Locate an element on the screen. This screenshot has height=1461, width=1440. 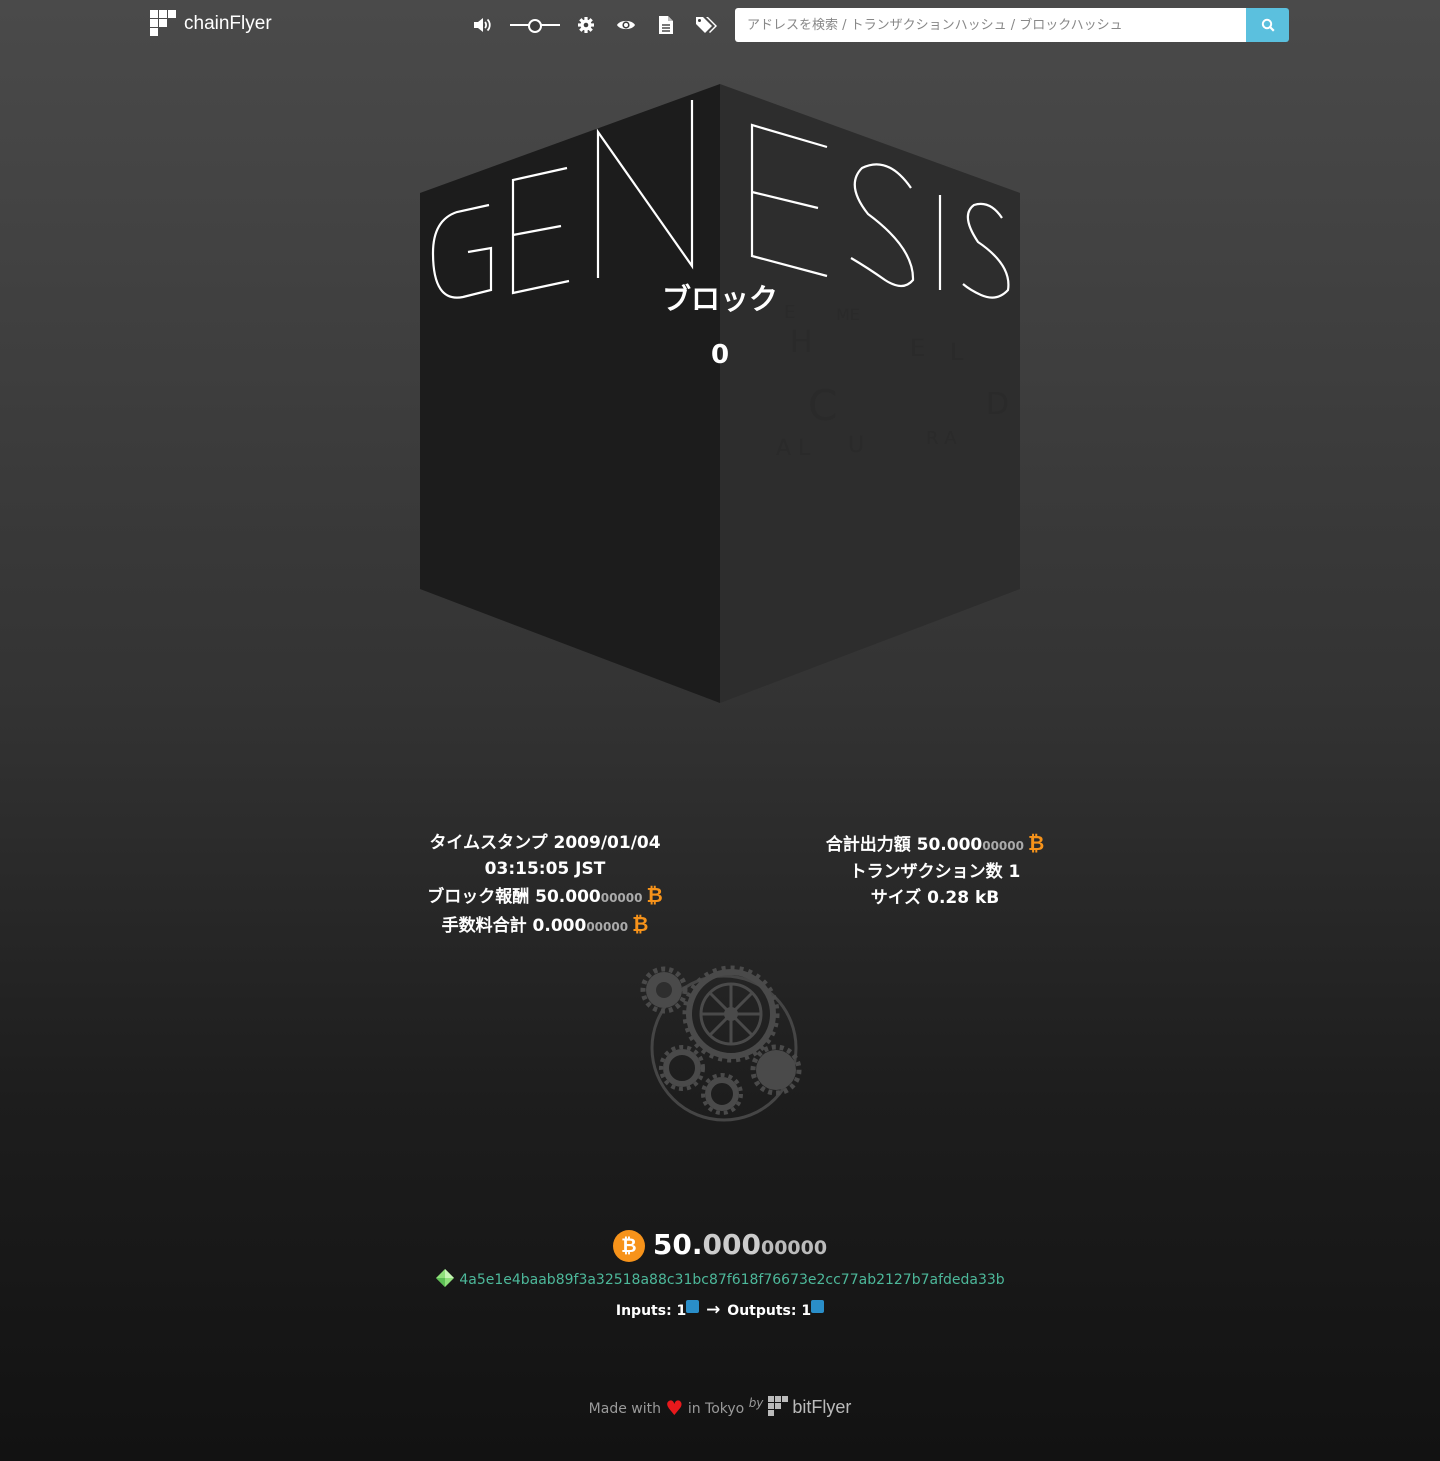
made-with-text: Made with is located at coordinates (624, 1409).